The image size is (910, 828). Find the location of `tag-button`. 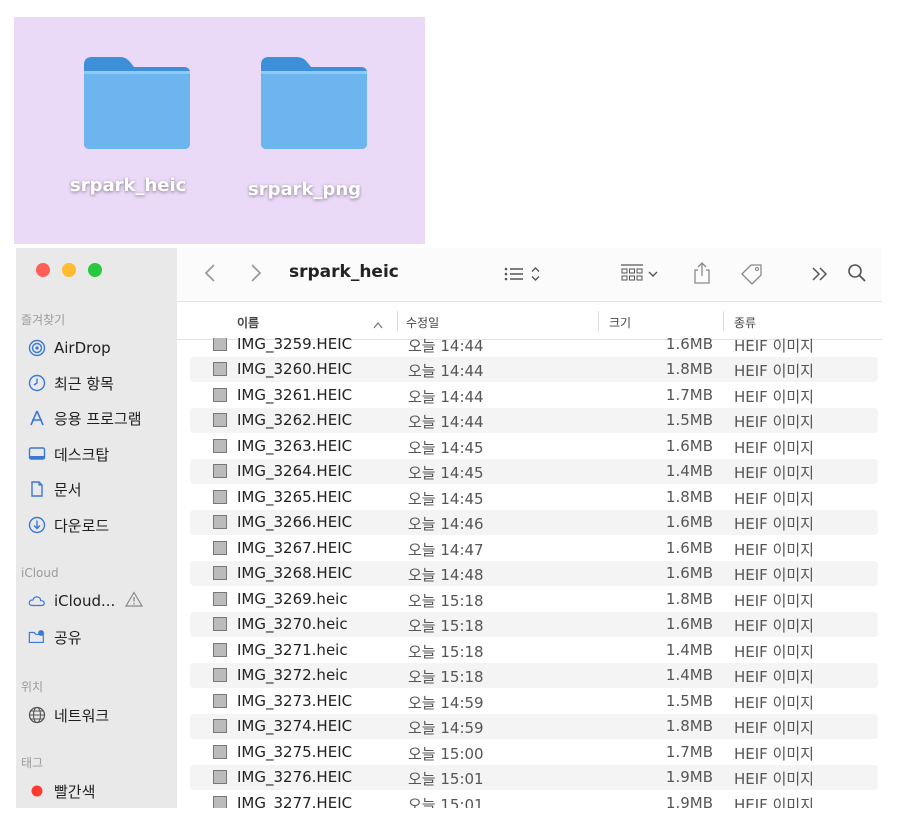

tag-button is located at coordinates (752, 274).